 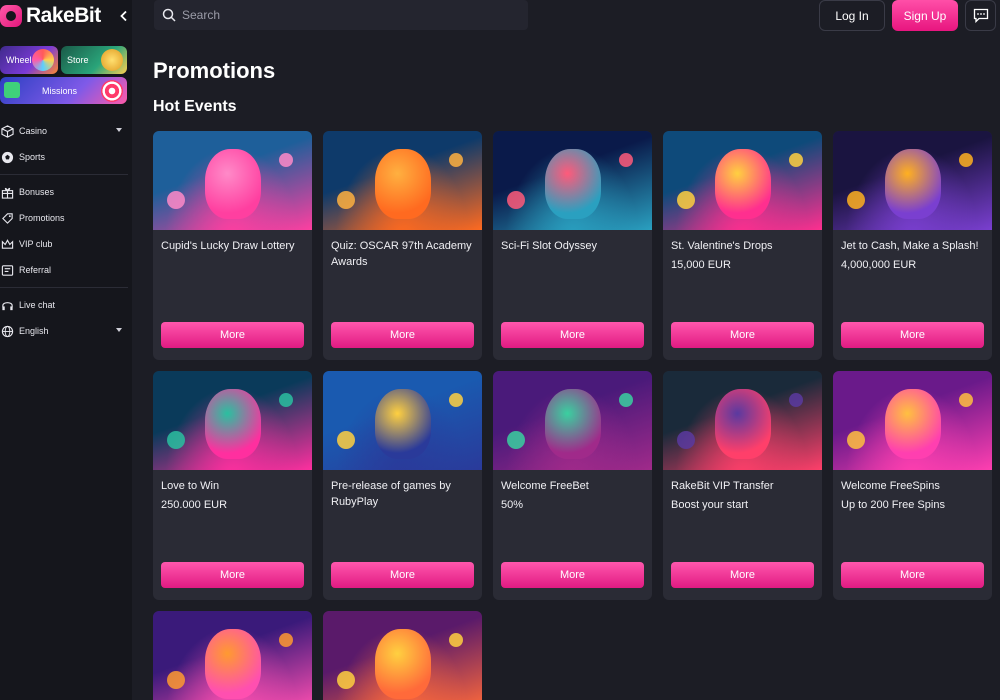 I want to click on promotion-card: Sci-Fi Slot Odyssey More, so click(x=572, y=245).